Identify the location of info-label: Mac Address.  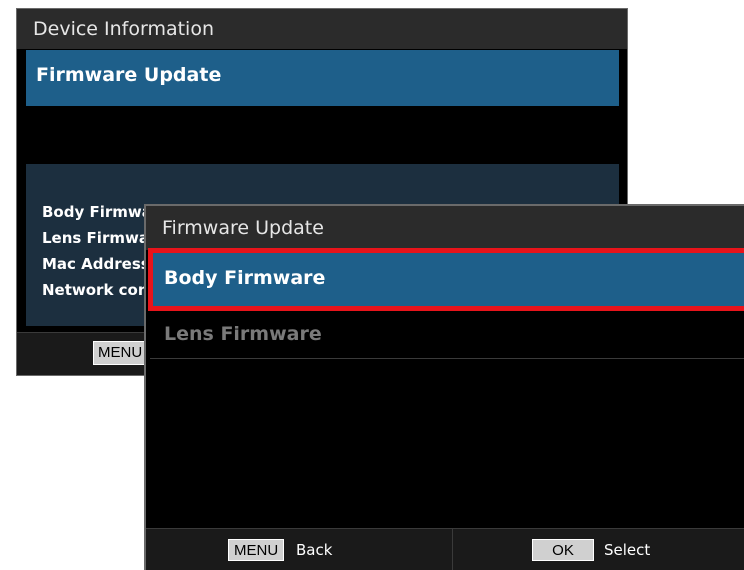
(96, 264).